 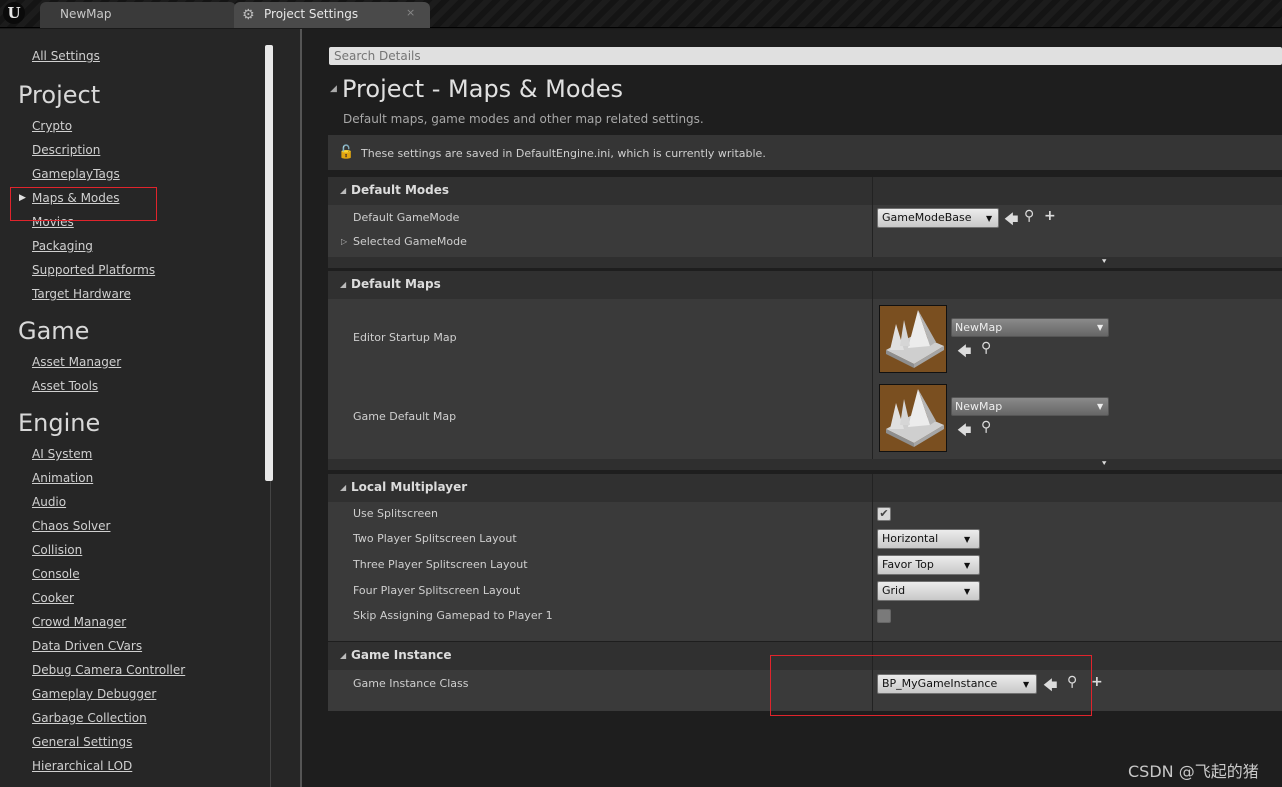 What do you see at coordinates (805, 488) in the screenshot?
I see `section-header-local-multiplayer` at bounding box center [805, 488].